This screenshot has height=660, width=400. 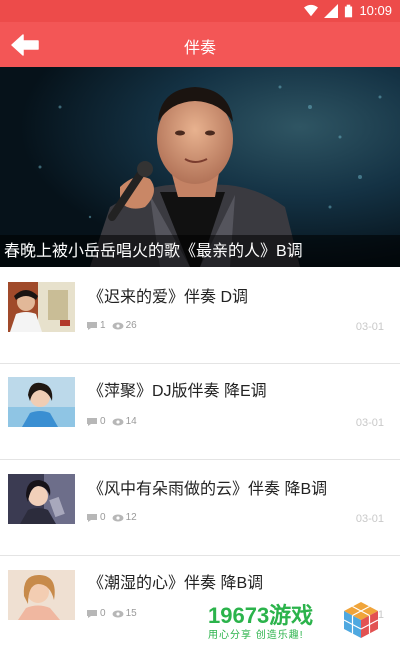 What do you see at coordinates (168, 297) in the screenshot?
I see `list-item-title: 《迟来的爱》伴奏 D调` at bounding box center [168, 297].